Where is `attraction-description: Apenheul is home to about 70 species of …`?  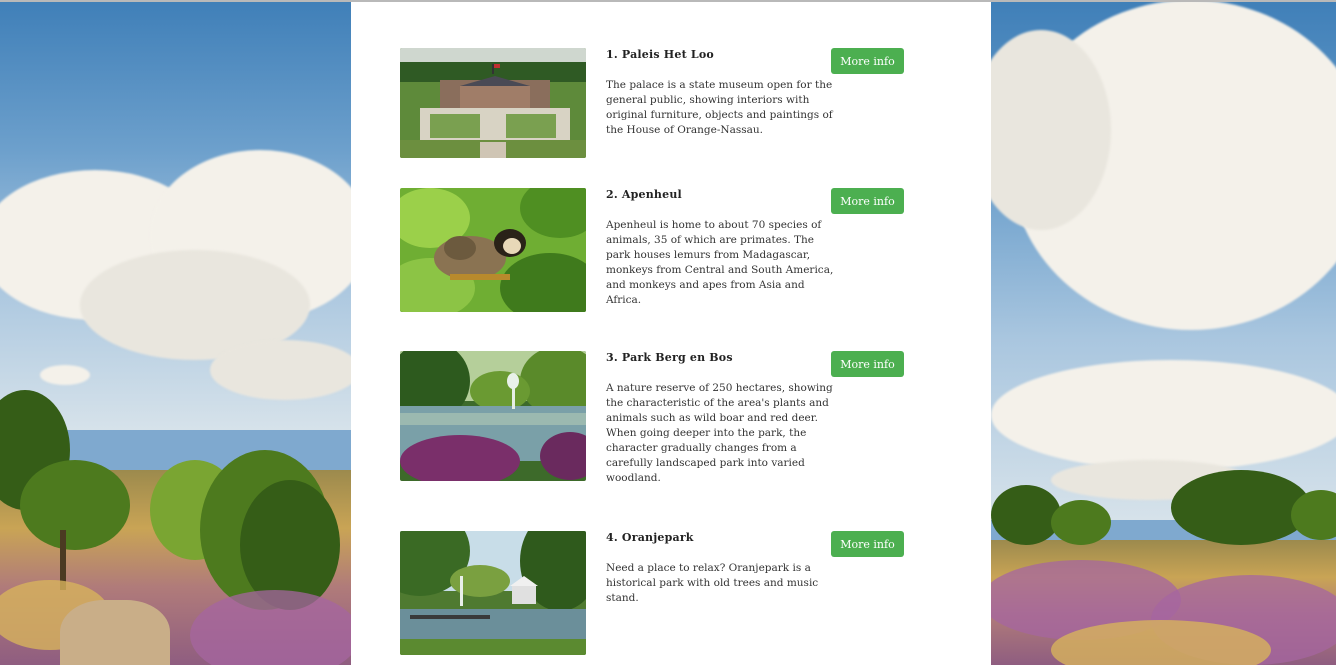 attraction-description: Apenheul is home to about 70 species of … is located at coordinates (720, 262).